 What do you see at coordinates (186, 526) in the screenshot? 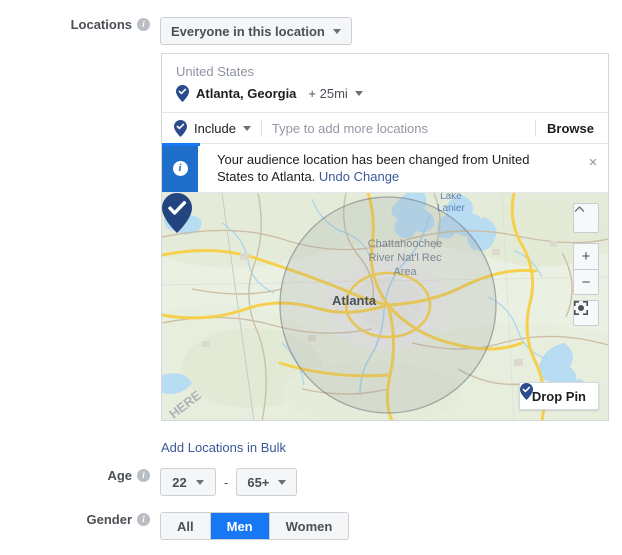
I see `gender-option-all: All` at bounding box center [186, 526].